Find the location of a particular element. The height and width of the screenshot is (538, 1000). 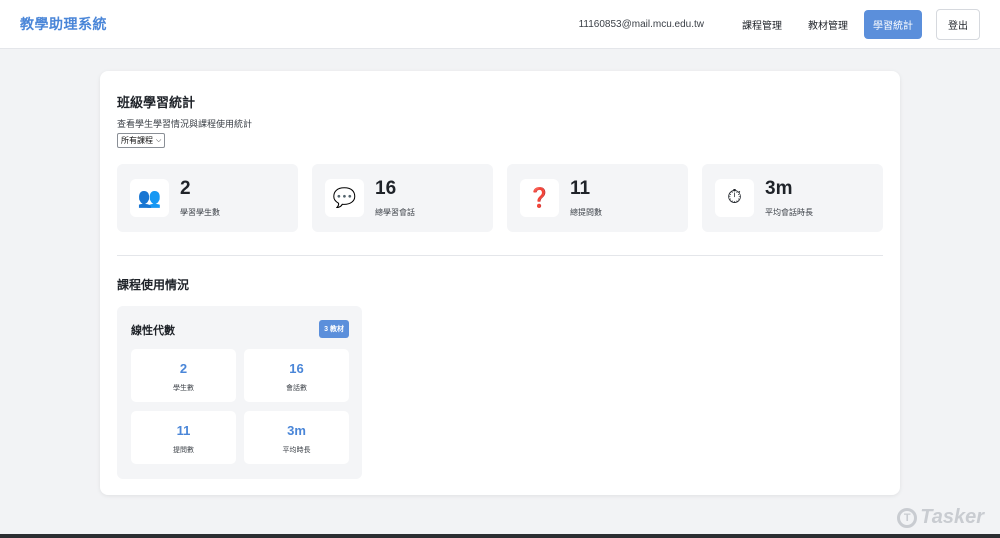

metric-value: 16 is located at coordinates (296, 368).